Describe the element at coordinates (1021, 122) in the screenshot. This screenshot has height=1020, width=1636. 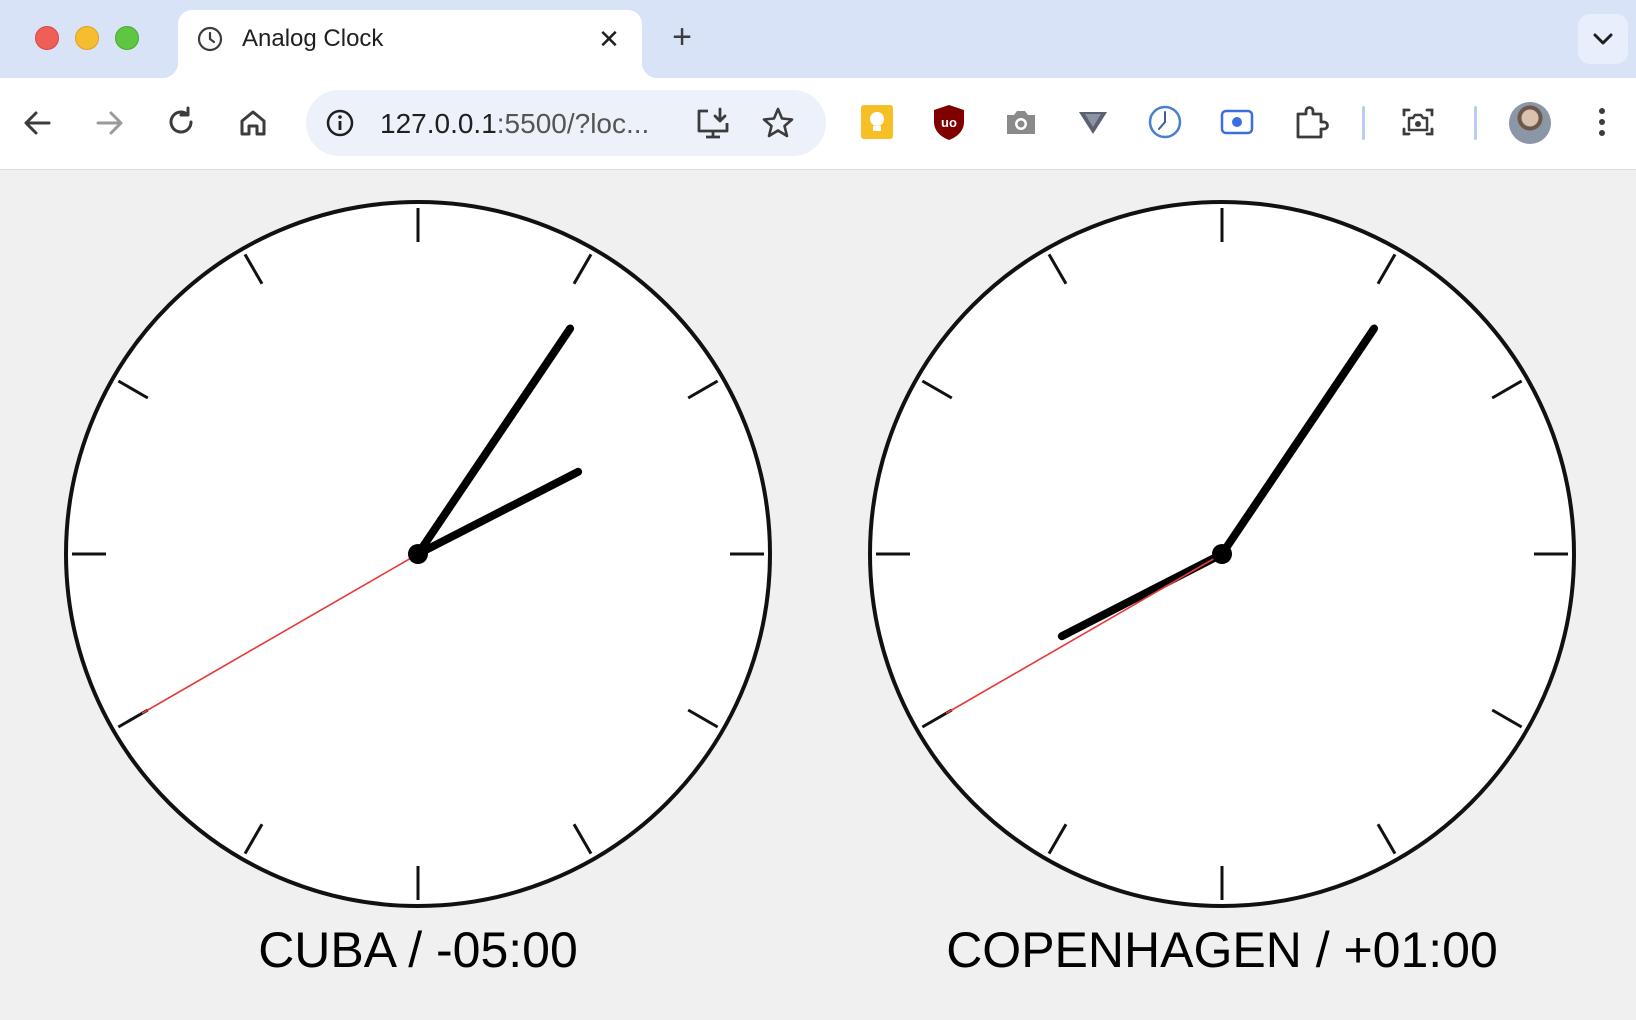
I see `camera-extension` at that location.